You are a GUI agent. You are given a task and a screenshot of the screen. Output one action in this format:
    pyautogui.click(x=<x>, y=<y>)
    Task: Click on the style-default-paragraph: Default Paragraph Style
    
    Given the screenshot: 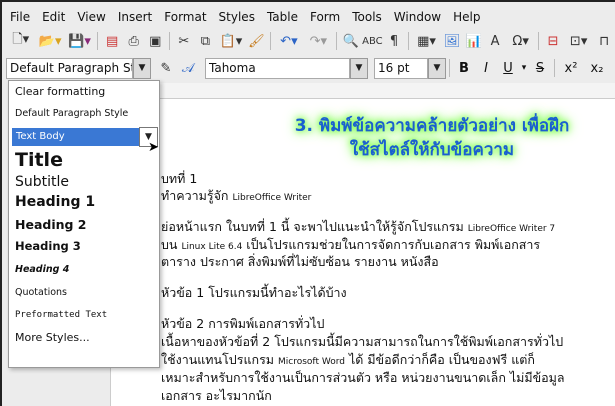 What is the action you would take?
    pyautogui.click(x=71, y=113)
    